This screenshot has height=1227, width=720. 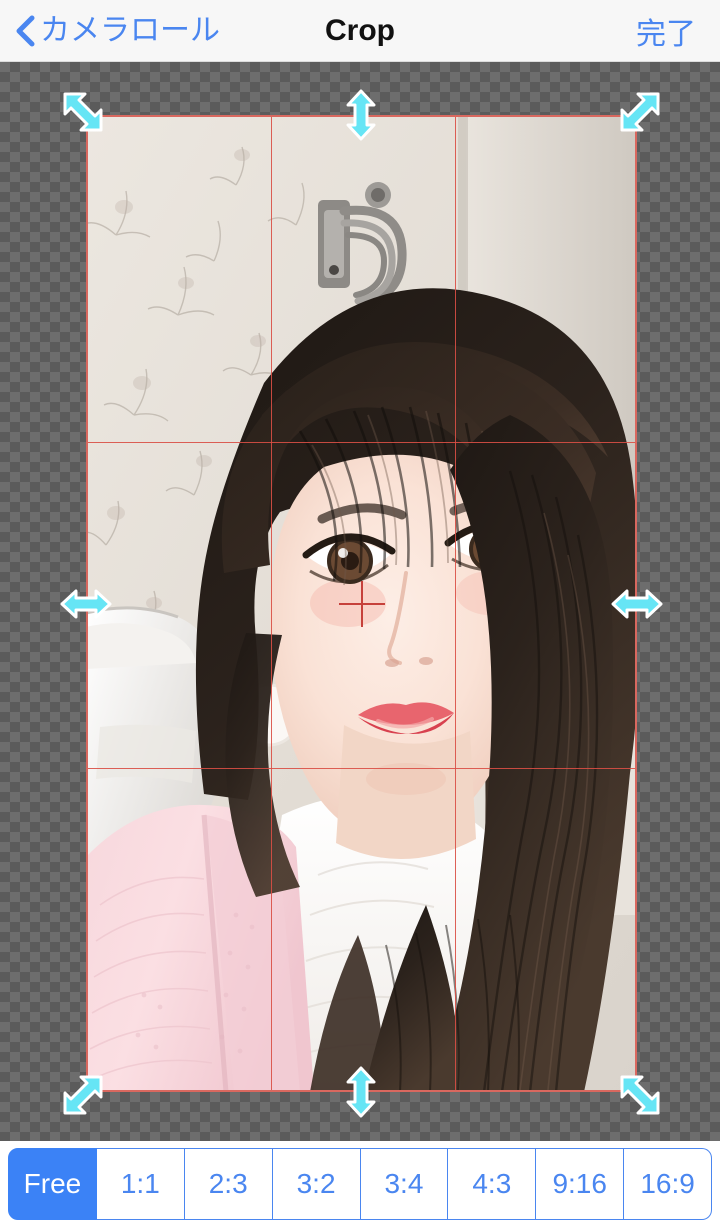 I want to click on back-button: カメラロール, so click(x=117, y=30).